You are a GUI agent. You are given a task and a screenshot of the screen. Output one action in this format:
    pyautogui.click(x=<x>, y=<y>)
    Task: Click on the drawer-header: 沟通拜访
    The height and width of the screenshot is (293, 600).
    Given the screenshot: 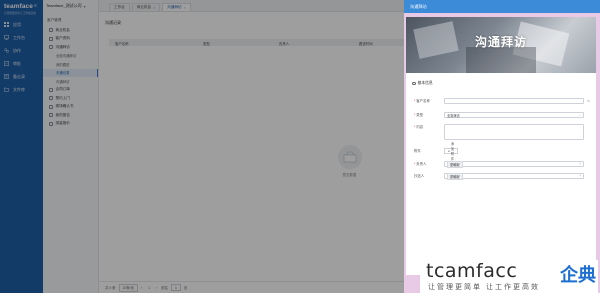 What is the action you would take?
    pyautogui.click(x=502, y=6)
    